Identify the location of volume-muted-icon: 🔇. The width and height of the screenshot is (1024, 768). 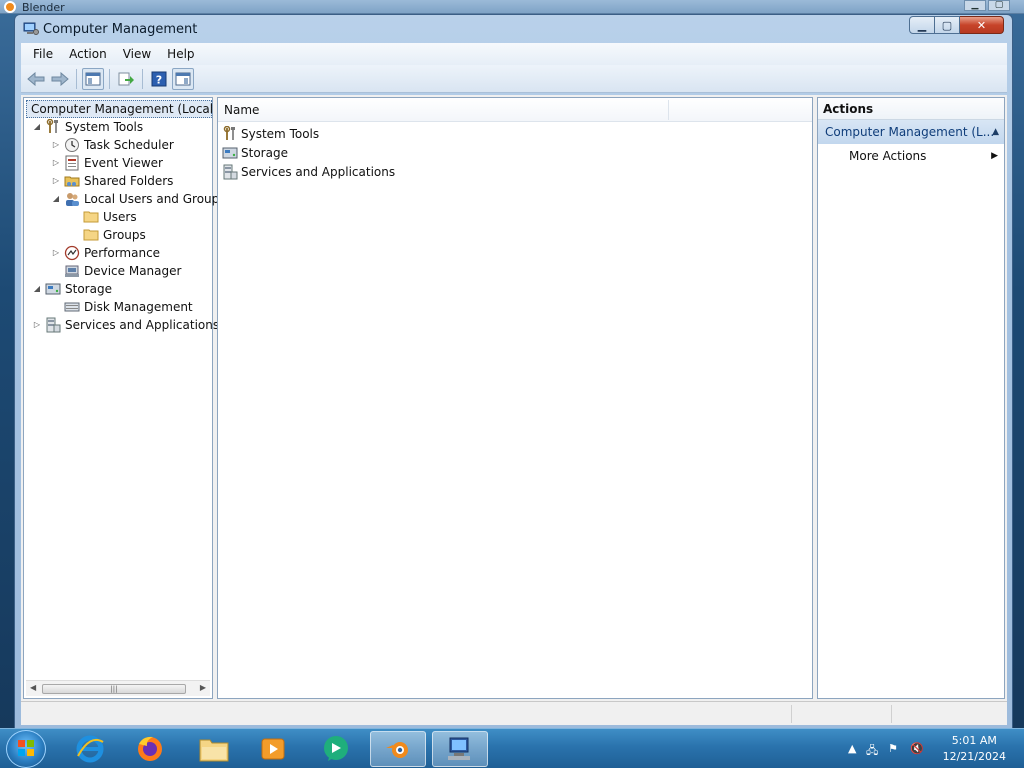
(917, 748).